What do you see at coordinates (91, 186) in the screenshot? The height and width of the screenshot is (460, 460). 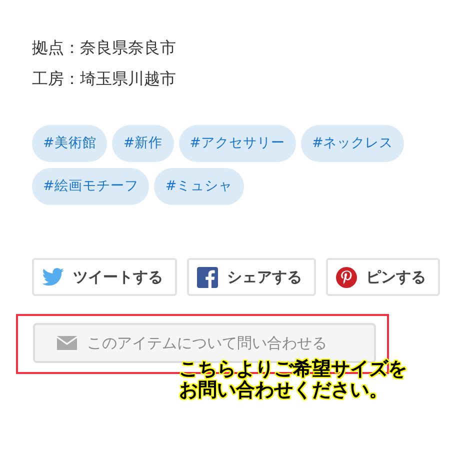 I see `hashtag-link: #絵画モチーフ` at bounding box center [91, 186].